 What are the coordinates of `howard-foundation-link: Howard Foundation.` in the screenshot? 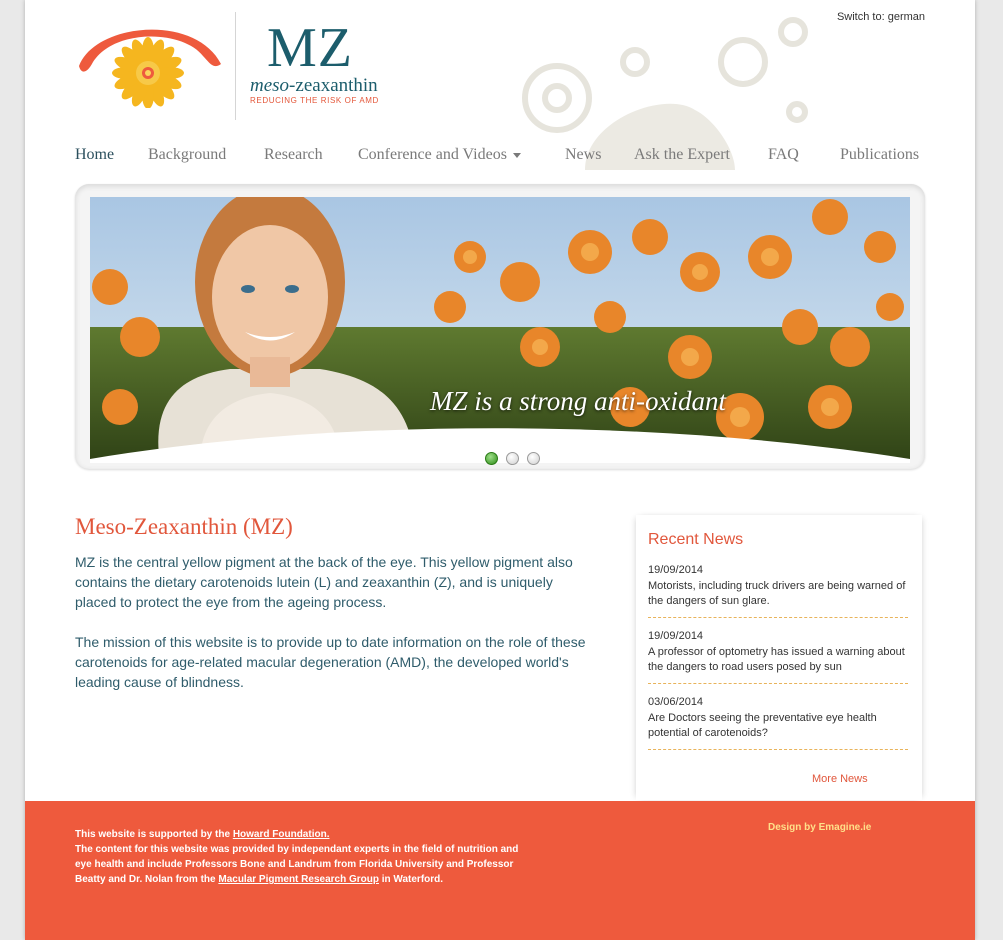 It's located at (281, 834).